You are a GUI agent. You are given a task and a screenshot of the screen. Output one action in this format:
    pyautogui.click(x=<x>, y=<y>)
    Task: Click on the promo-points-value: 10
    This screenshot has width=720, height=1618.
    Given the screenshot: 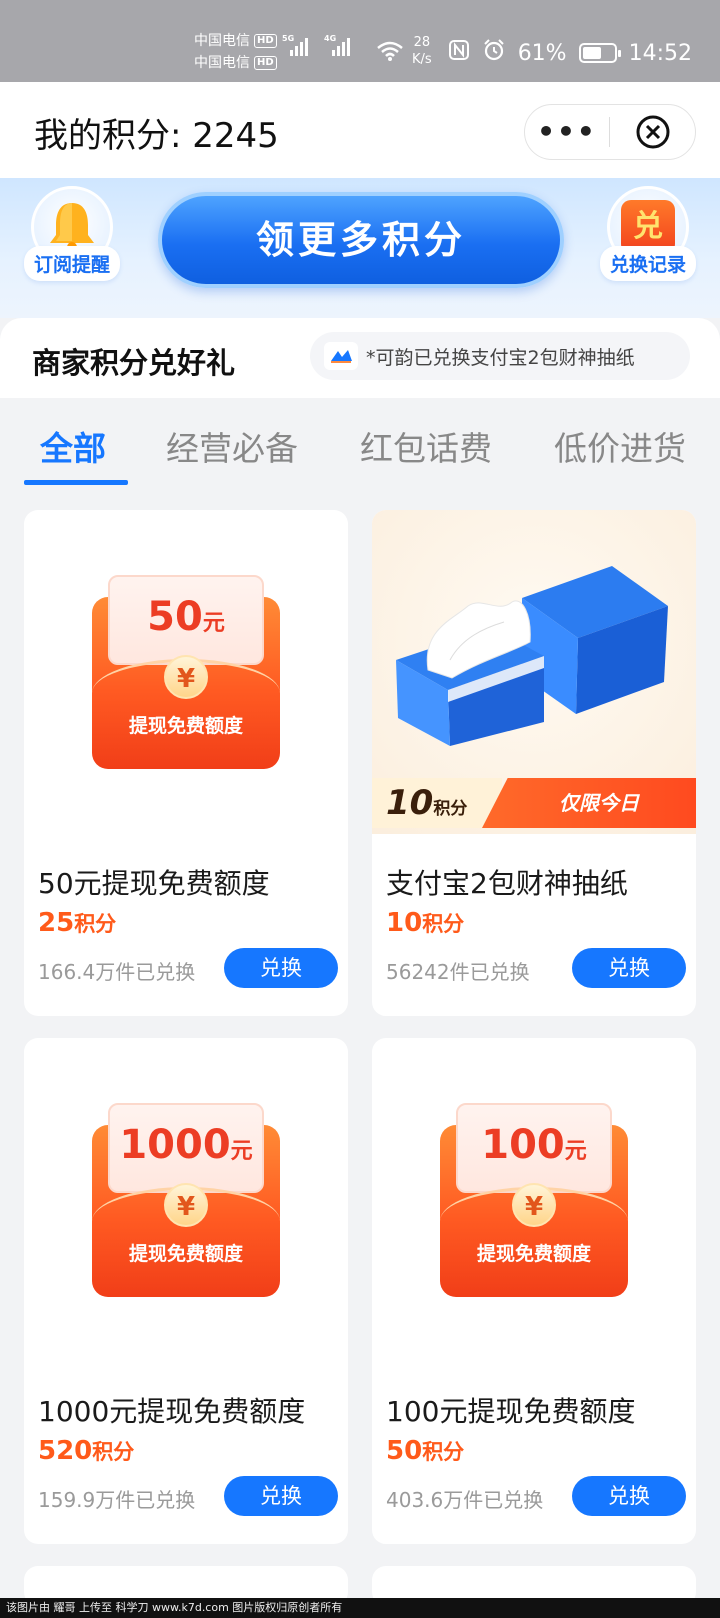 What is the action you would take?
    pyautogui.click(x=410, y=803)
    